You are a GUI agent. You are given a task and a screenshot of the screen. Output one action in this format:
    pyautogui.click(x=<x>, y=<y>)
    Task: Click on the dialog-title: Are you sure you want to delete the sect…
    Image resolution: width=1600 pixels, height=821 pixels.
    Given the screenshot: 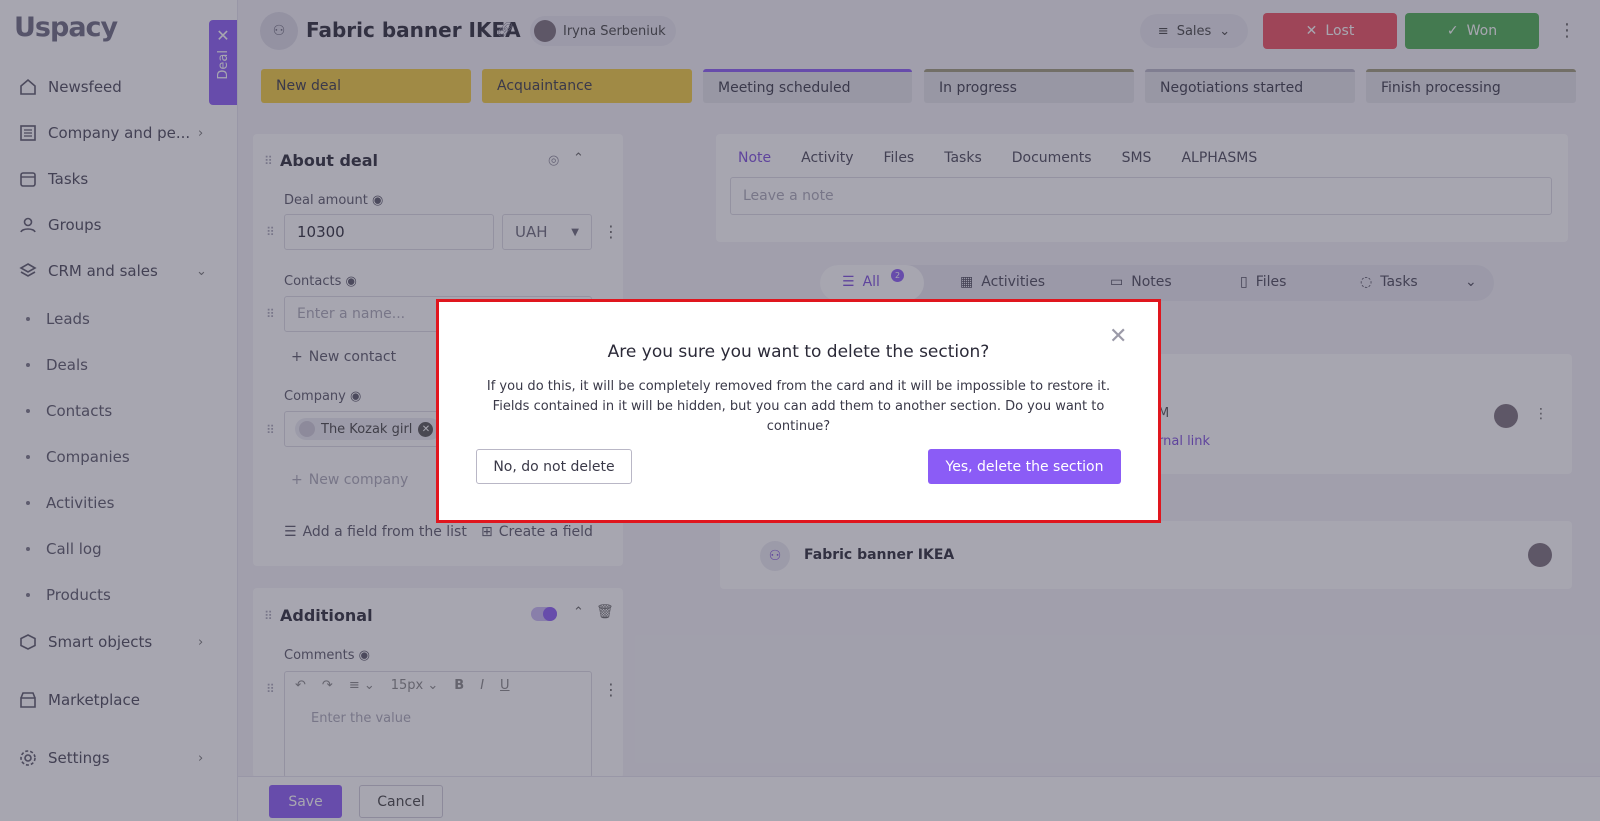 What is the action you would take?
    pyautogui.click(x=798, y=352)
    